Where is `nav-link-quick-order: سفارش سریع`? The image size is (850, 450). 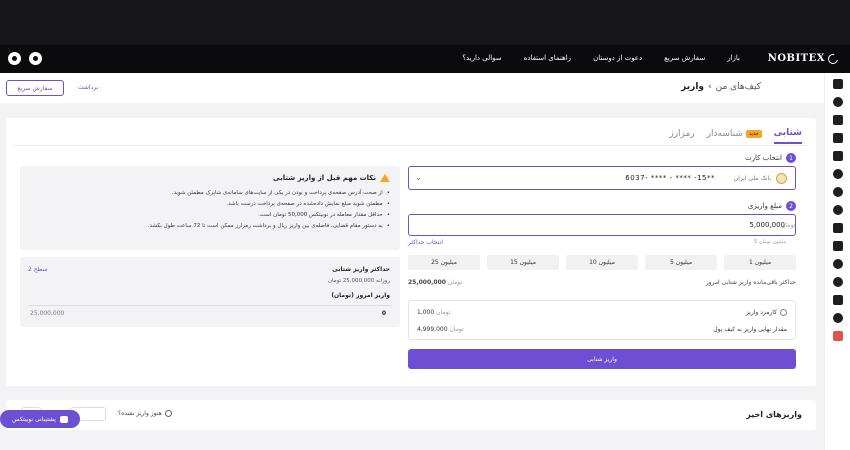 nav-link-quick-order: سفارش سریع is located at coordinates (684, 58).